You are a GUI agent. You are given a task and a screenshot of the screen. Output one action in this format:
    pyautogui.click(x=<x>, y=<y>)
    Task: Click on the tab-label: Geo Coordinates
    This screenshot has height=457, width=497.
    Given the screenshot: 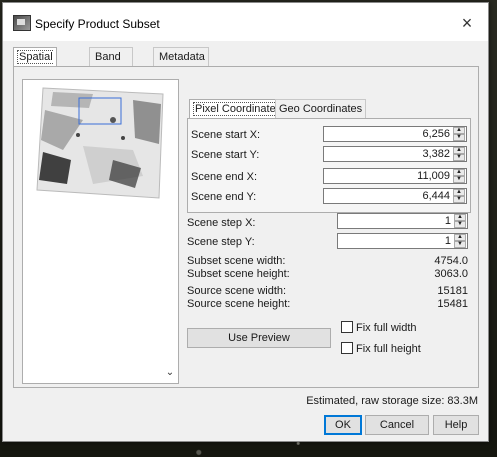 What is the action you would take?
    pyautogui.click(x=321, y=109)
    